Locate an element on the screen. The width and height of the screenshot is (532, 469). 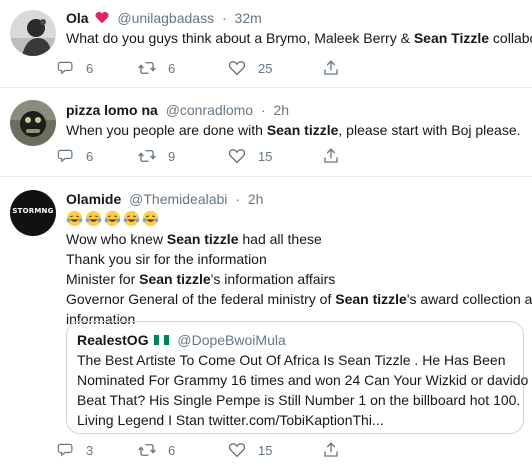
text-segment: When you people are done with is located at coordinates (166, 130).